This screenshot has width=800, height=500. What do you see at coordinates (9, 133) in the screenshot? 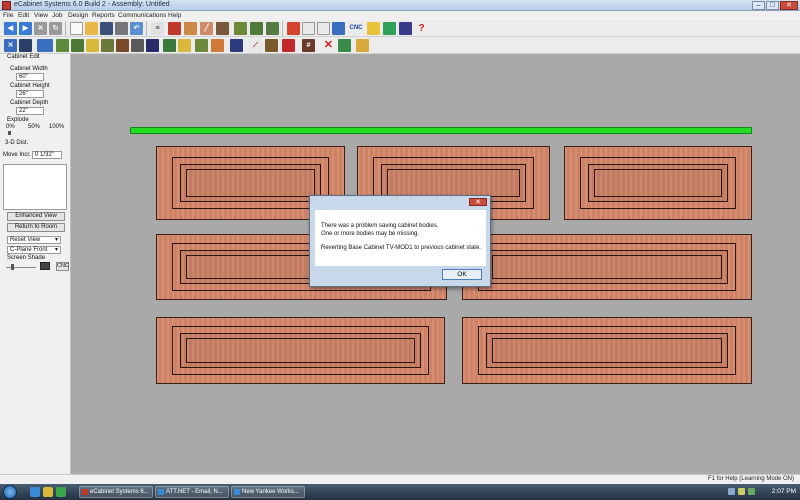
I see `explode-slider` at bounding box center [9, 133].